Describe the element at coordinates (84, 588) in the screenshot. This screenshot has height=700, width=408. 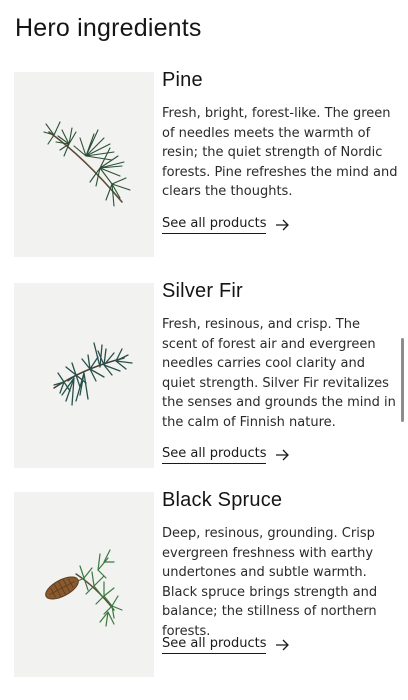
I see `spruce-branch-with-cone-icon` at that location.